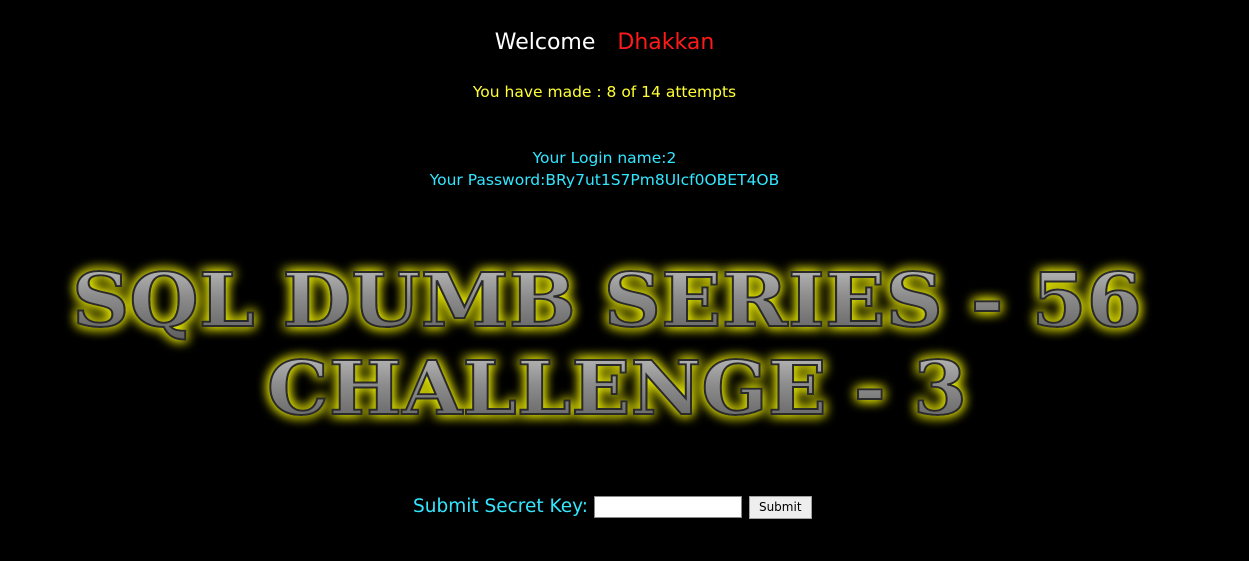 The image size is (1249, 561). I want to click on secret-key-form: Submit Secret Key: Submit, so click(612, 507).